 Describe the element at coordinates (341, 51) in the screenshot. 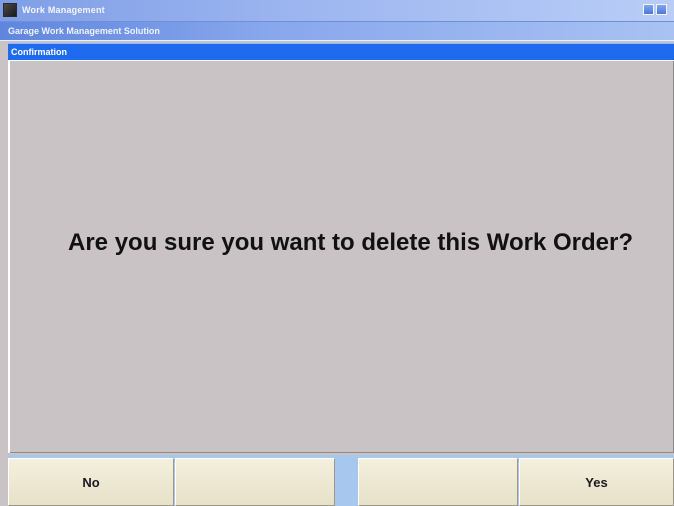

I see `dialog-titlebar: Confirmation` at that location.